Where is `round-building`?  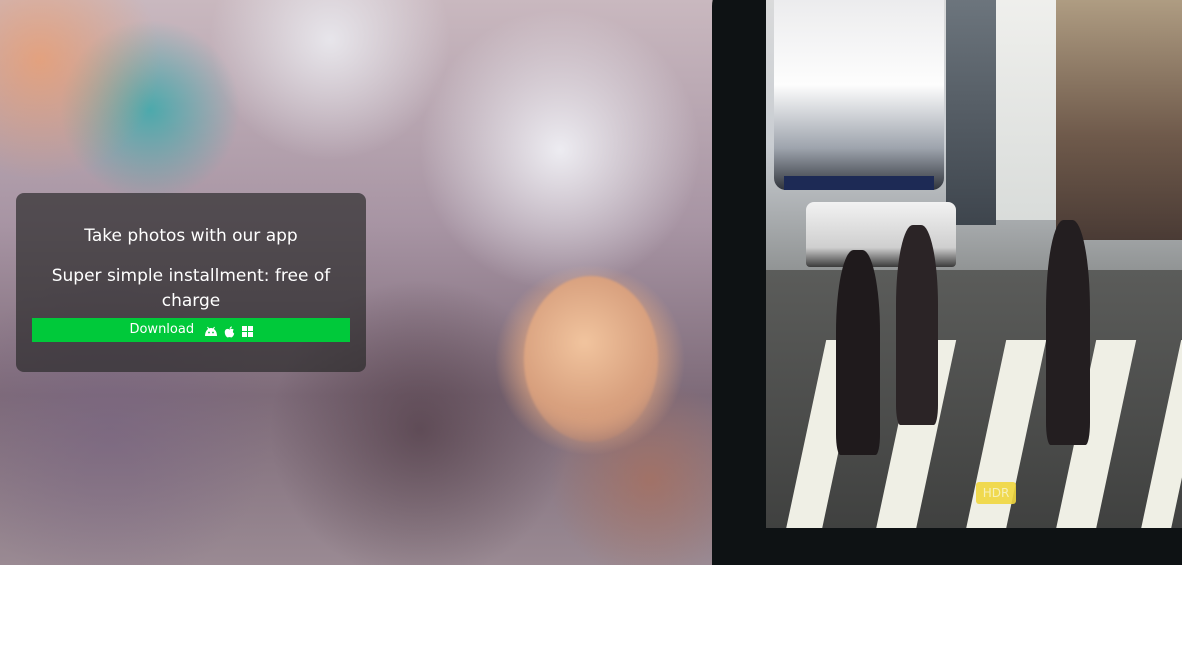
round-building is located at coordinates (859, 95).